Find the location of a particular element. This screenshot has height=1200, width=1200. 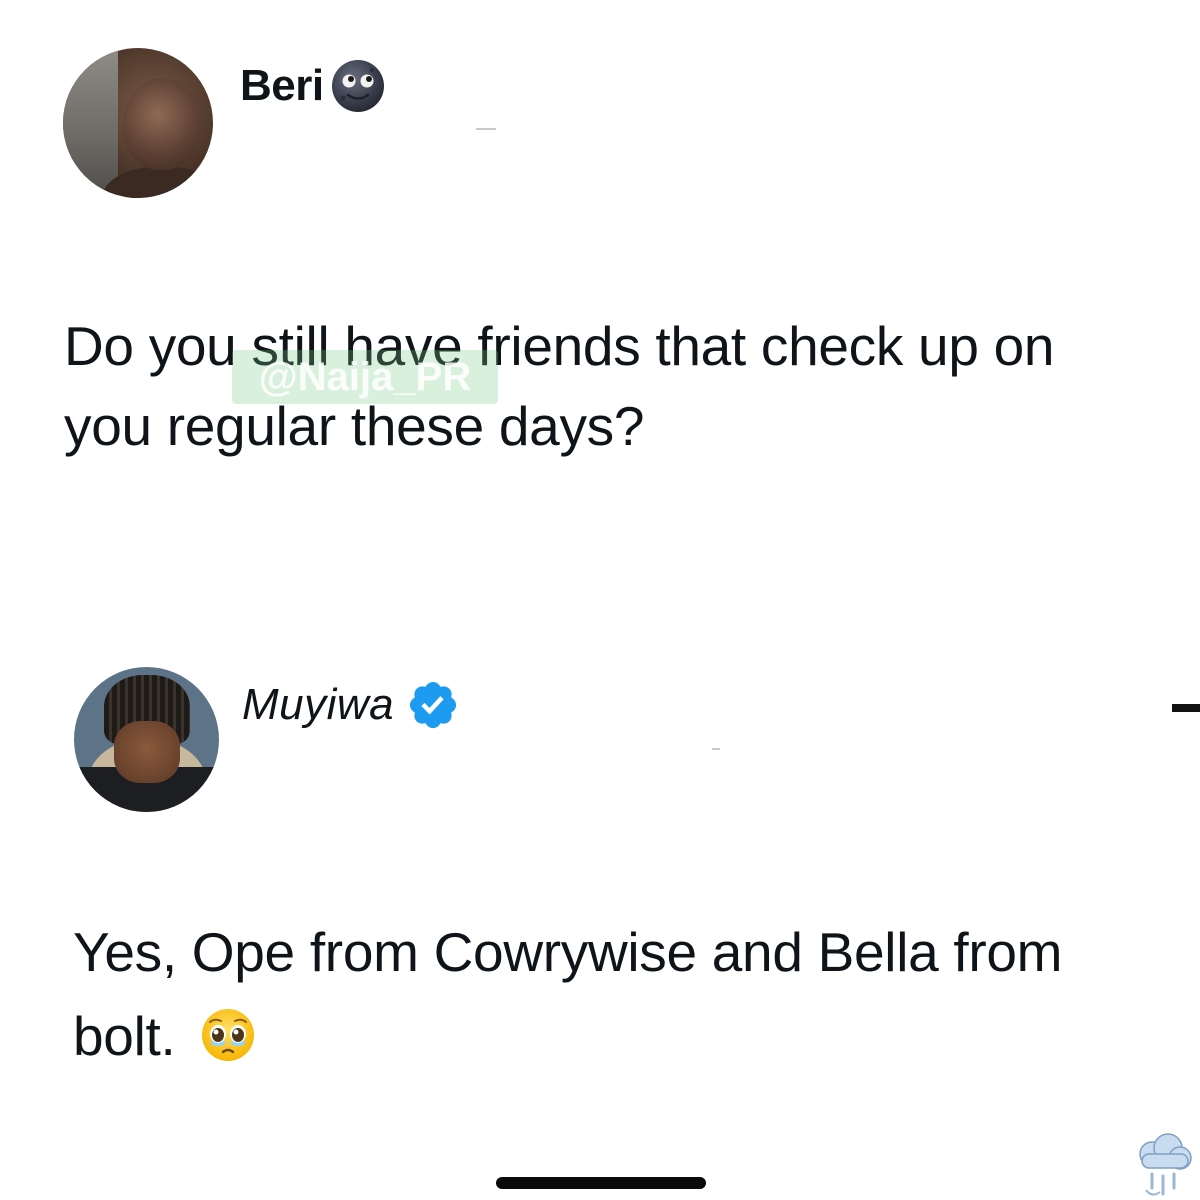

author-name-row: Beri is located at coordinates (313, 86).